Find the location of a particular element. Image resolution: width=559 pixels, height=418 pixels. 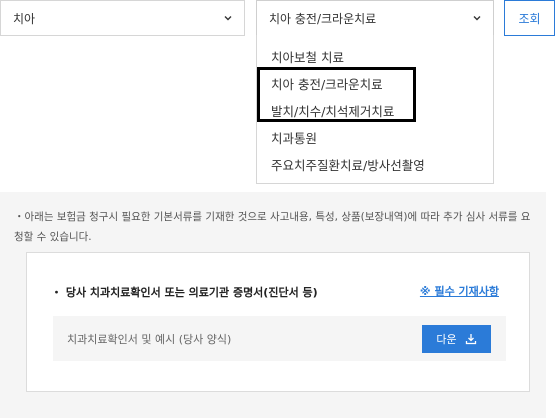

search-button: 조회 is located at coordinates (529, 18).